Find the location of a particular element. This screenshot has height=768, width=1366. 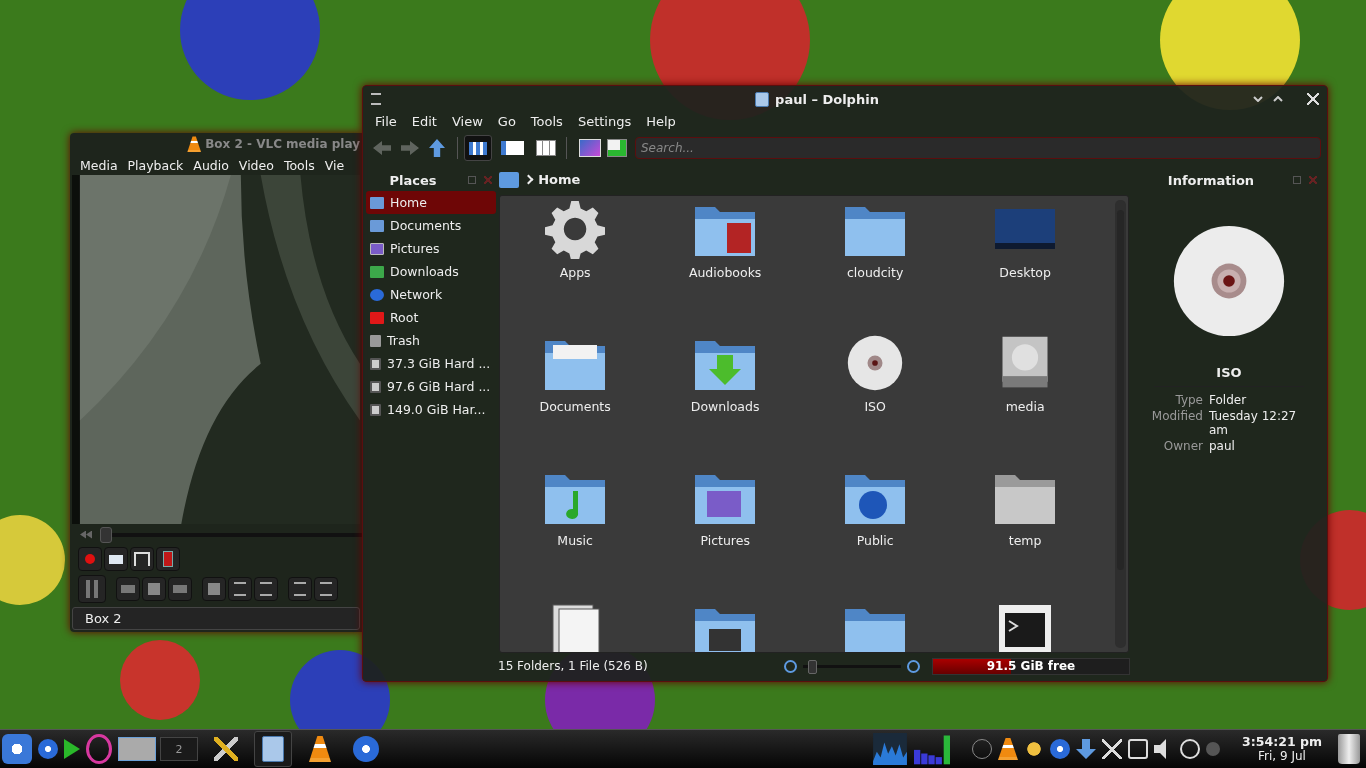

desktop-thumbnail is located at coordinates (137, 749).